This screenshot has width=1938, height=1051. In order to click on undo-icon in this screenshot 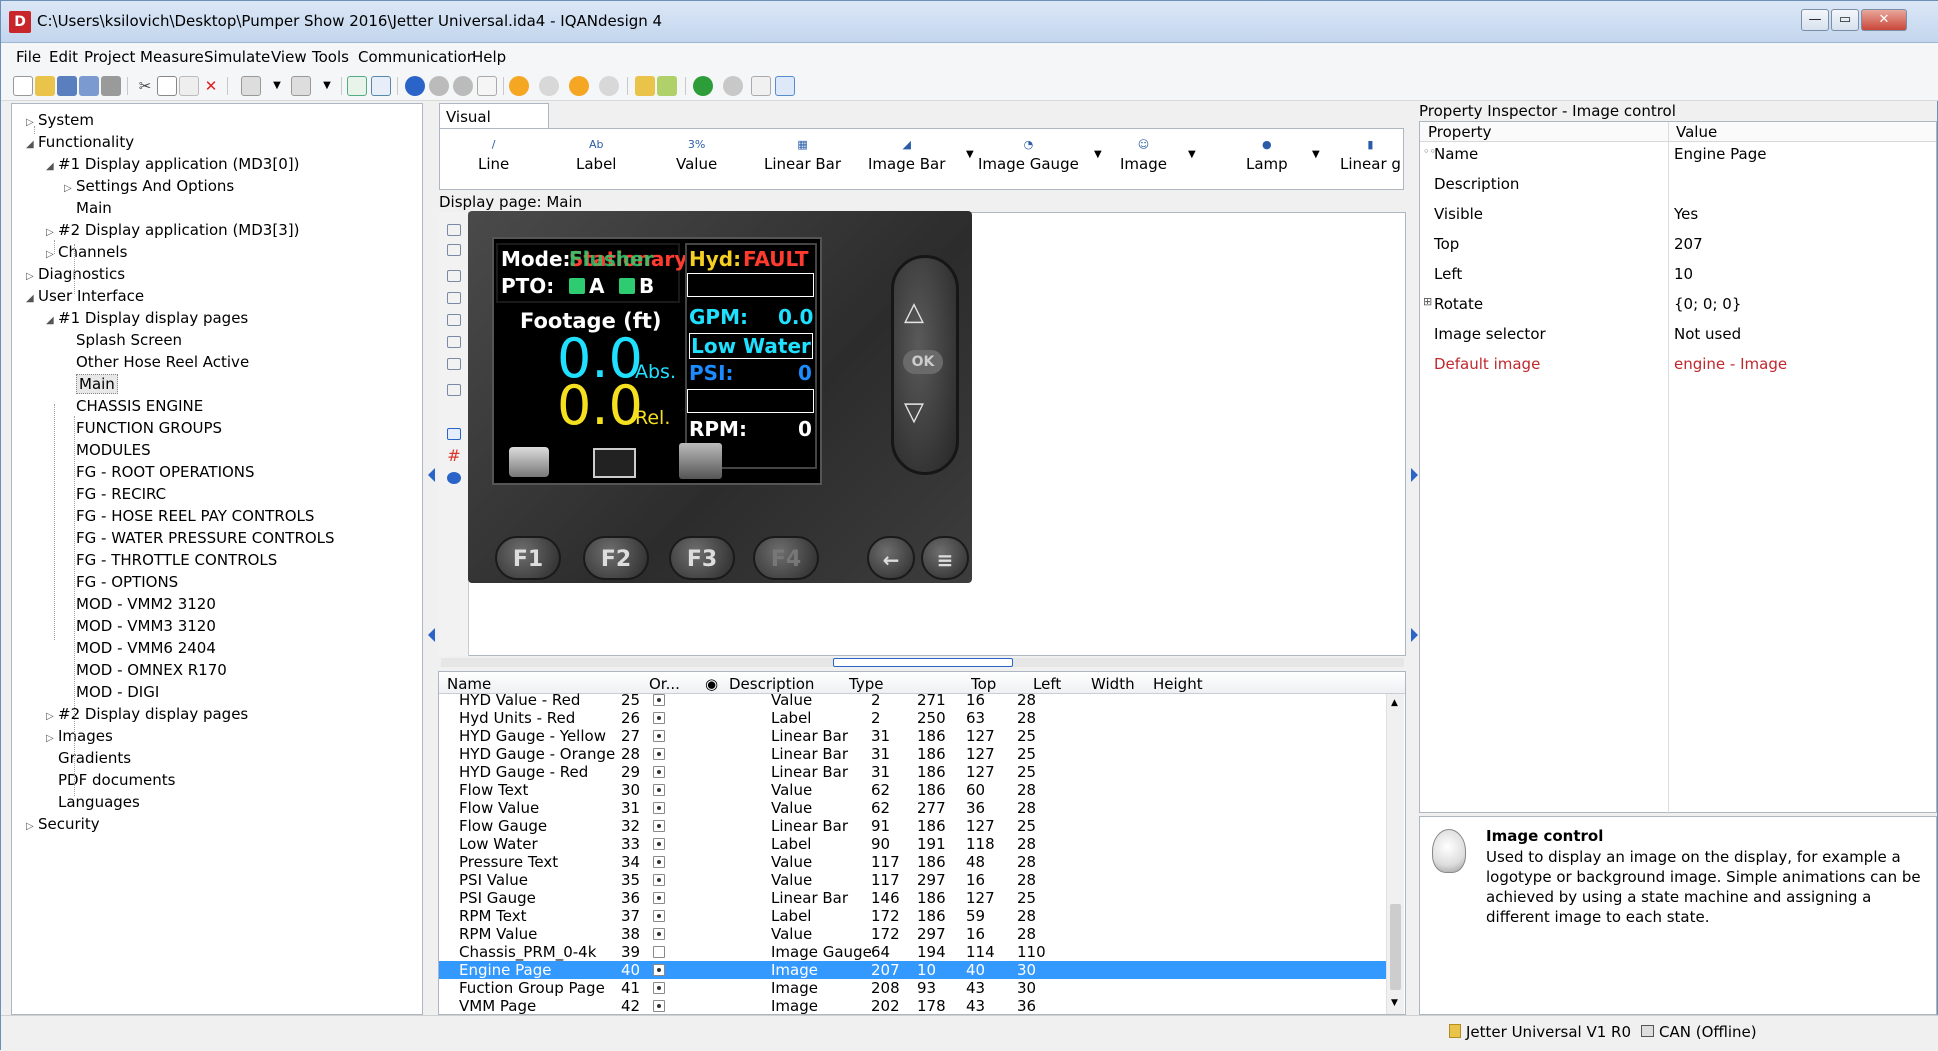, I will do `click(251, 86)`.